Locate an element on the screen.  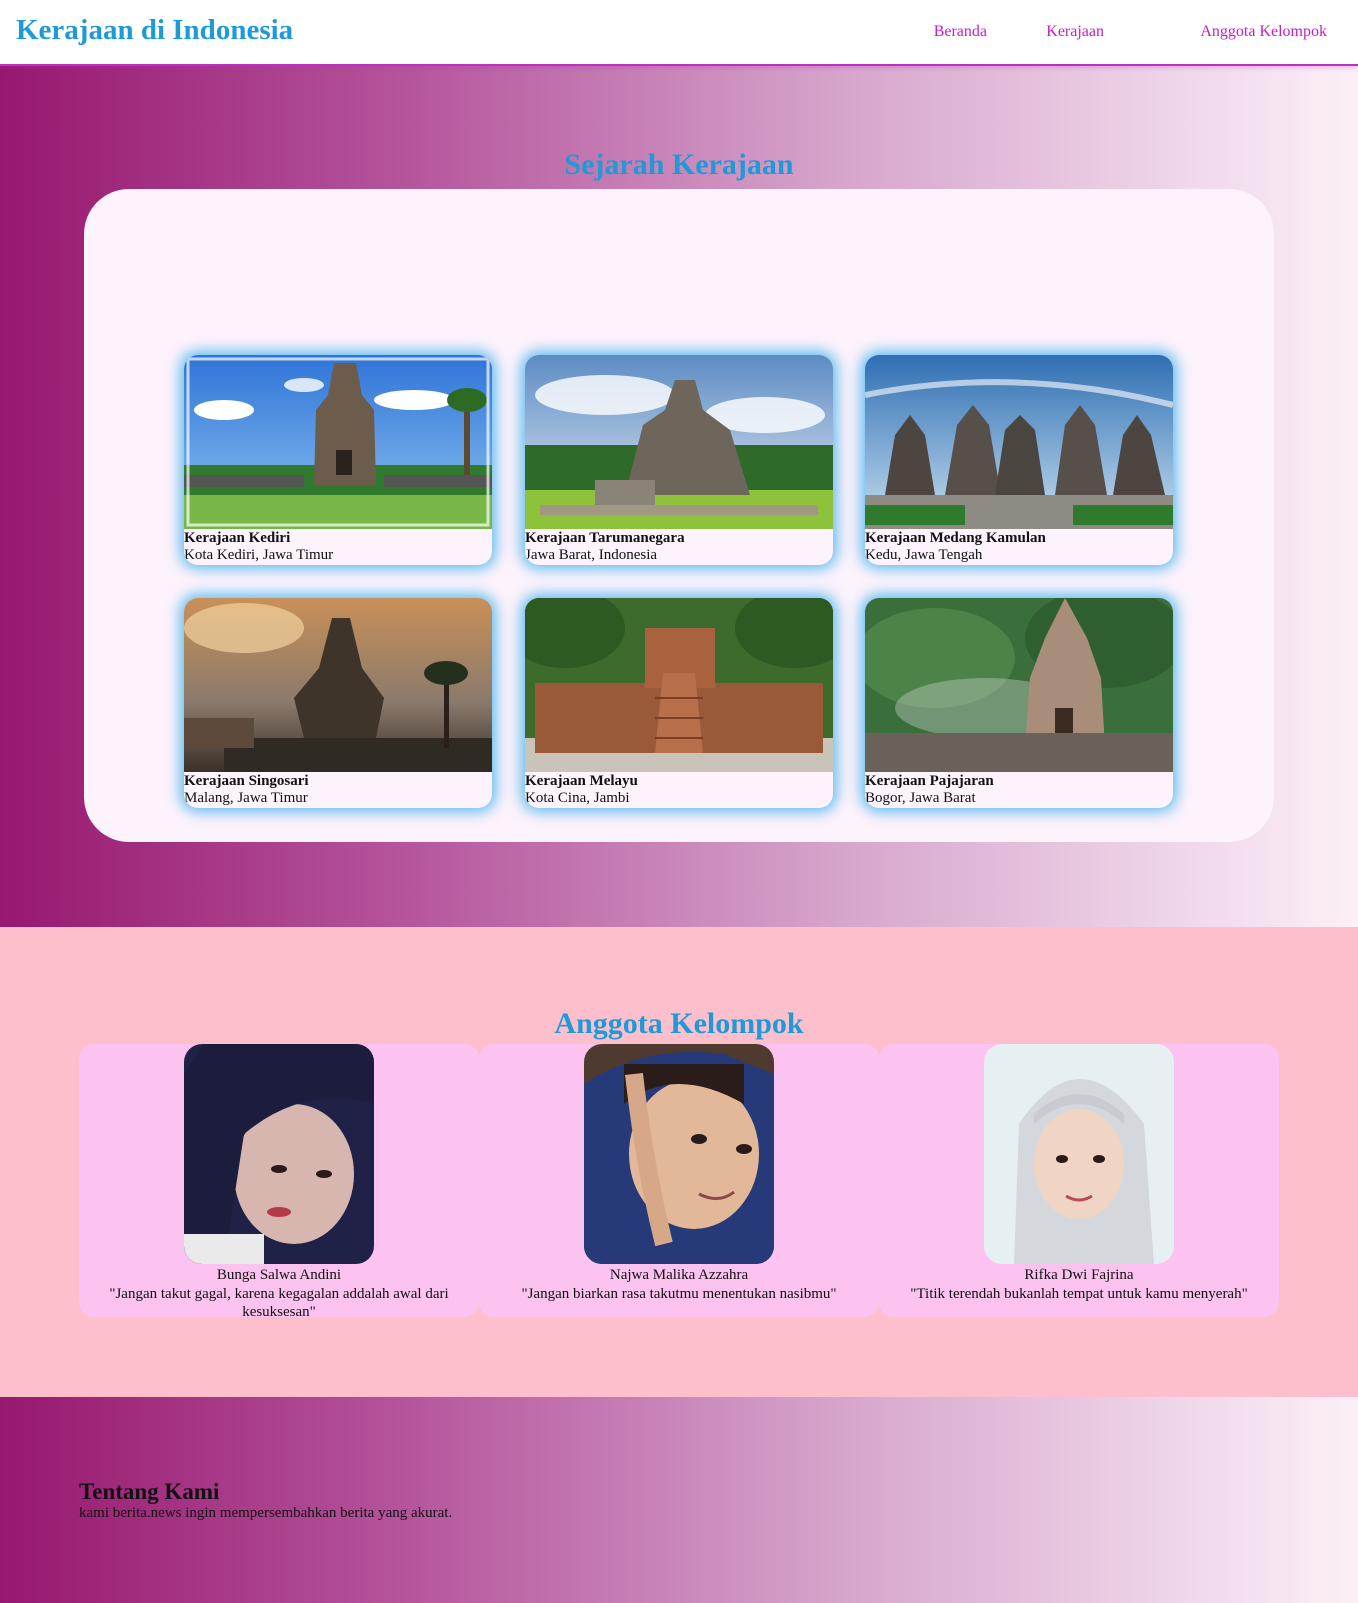
kingdom-name: Kerajaan Pajajaran is located at coordinates (929, 781).